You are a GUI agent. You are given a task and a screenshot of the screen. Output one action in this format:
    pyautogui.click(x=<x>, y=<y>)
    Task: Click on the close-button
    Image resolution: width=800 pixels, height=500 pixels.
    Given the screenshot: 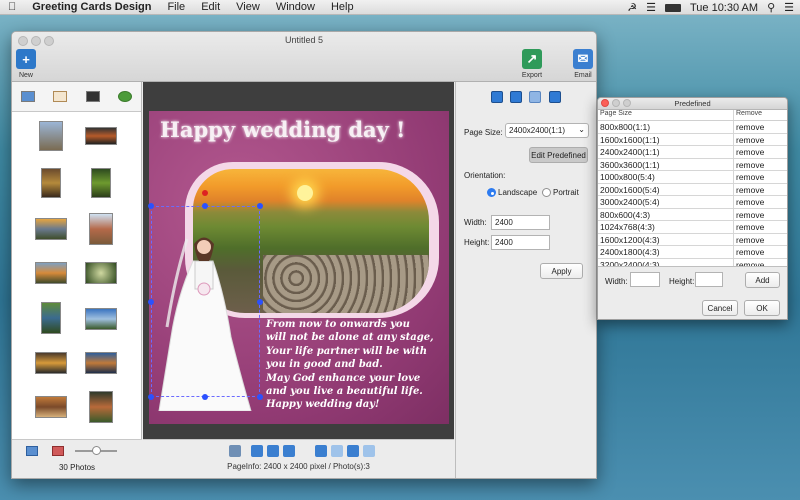 What is the action you would take?
    pyautogui.click(x=605, y=103)
    